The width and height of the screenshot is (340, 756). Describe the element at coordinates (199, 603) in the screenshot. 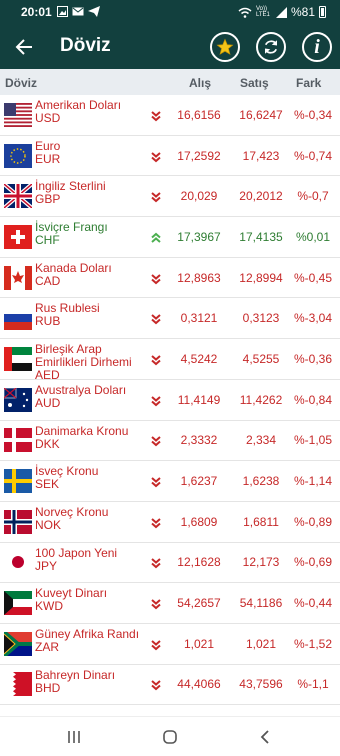

I see `buy-price: 54,2657` at that location.